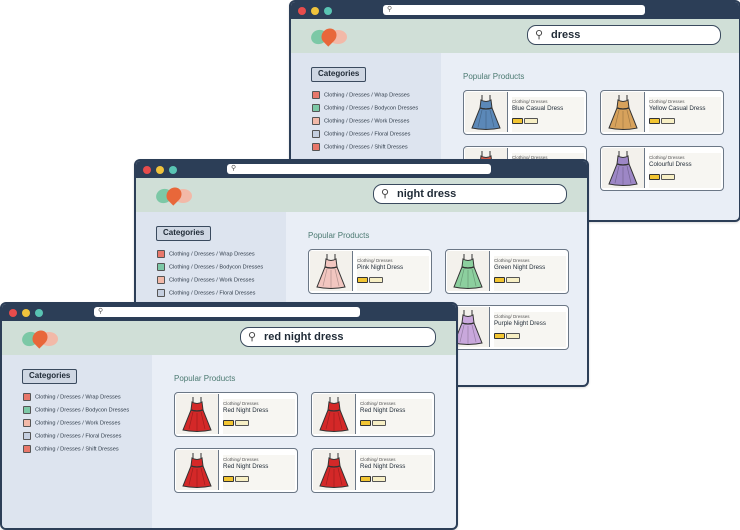 This screenshot has height=530, width=740. I want to click on category-label: Clothing / Dresses / Shift Dresses, so click(77, 449).